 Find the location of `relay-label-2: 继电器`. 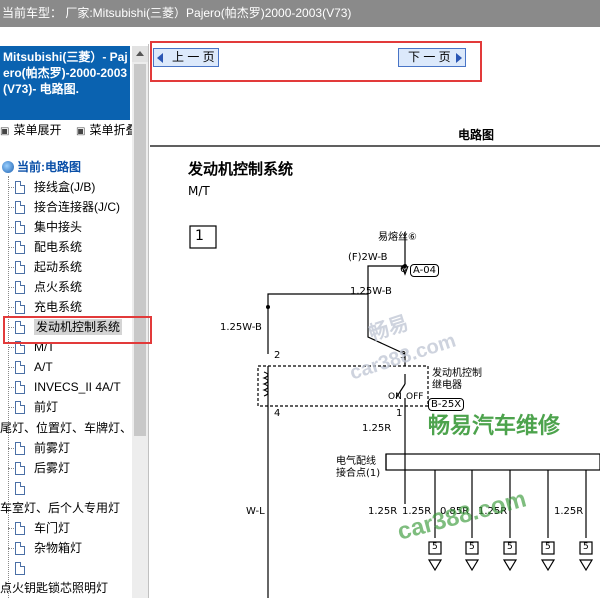

relay-label-2: 继电器 is located at coordinates (447, 385).